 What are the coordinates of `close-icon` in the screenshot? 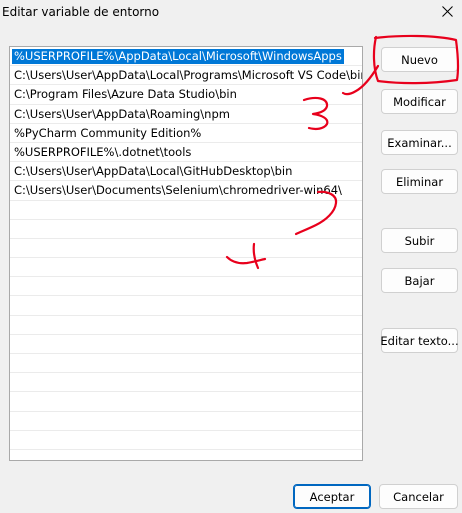 It's located at (447, 11).